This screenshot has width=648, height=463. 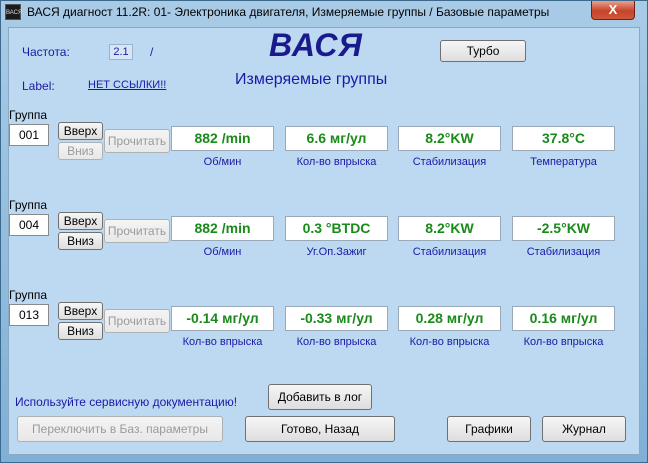 I want to click on measurement-value: -0.14 мг/ул, so click(x=222, y=318).